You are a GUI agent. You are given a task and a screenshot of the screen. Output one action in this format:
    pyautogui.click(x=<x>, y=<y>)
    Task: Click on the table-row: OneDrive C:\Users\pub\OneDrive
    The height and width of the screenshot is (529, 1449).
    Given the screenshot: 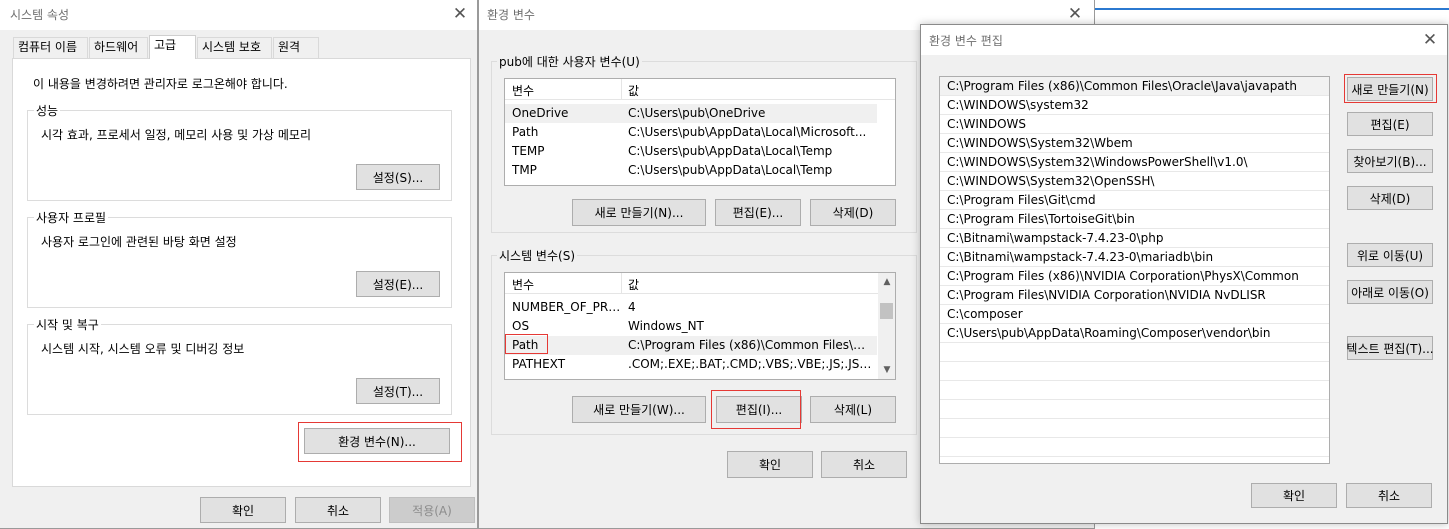 What is the action you would take?
    pyautogui.click(x=691, y=113)
    